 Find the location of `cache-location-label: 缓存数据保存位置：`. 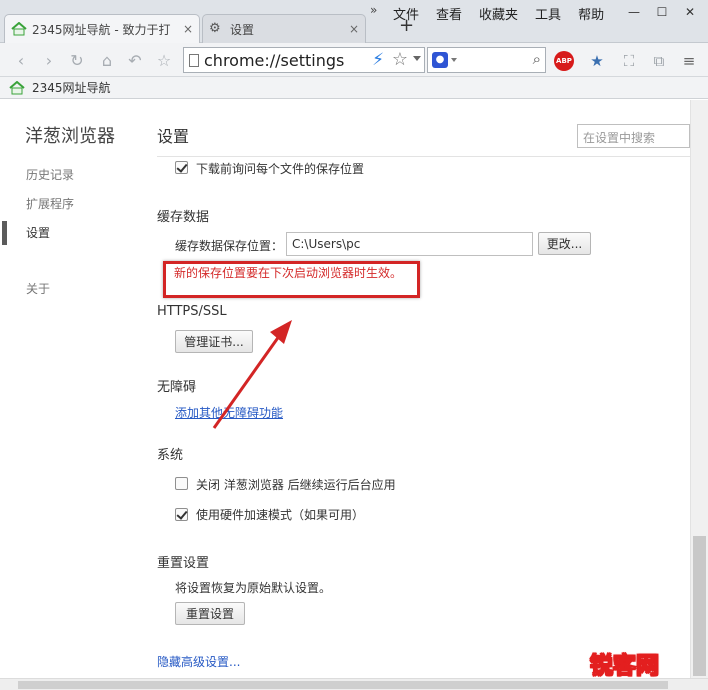

cache-location-label: 缓存数据保存位置： is located at coordinates (229, 246).